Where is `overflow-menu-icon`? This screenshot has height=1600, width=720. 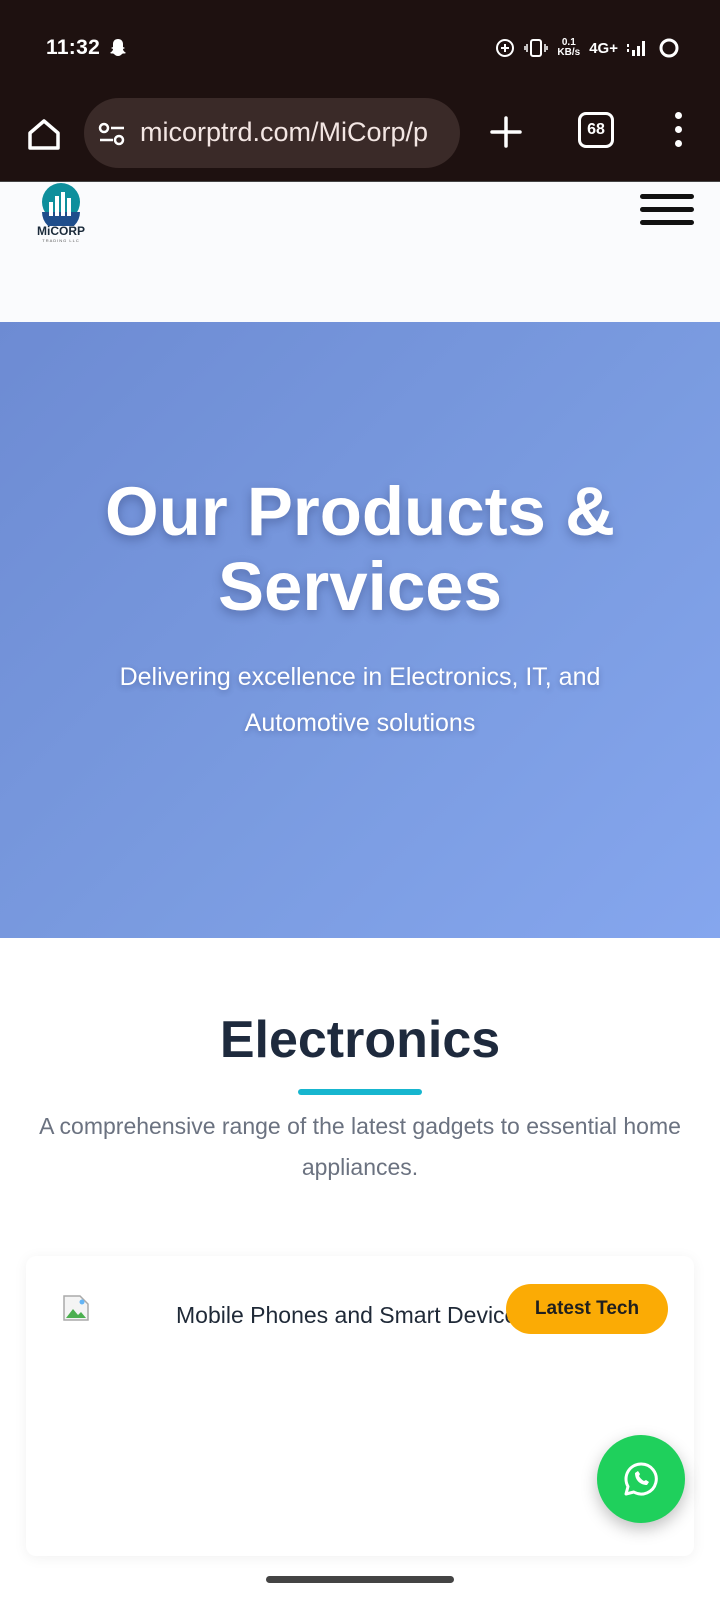
overflow-menu-icon is located at coordinates (678, 131).